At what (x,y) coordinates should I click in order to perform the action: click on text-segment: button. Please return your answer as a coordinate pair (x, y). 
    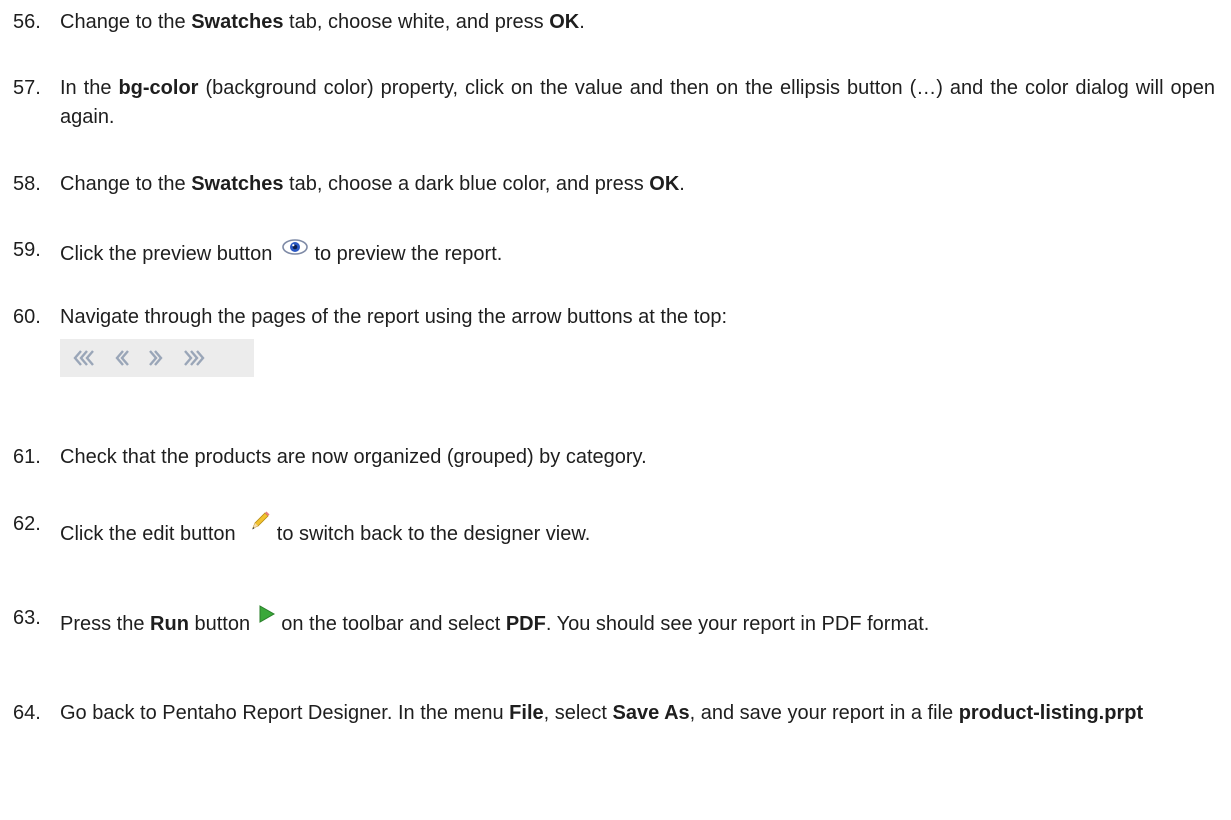
    Looking at the image, I should click on (222, 624).